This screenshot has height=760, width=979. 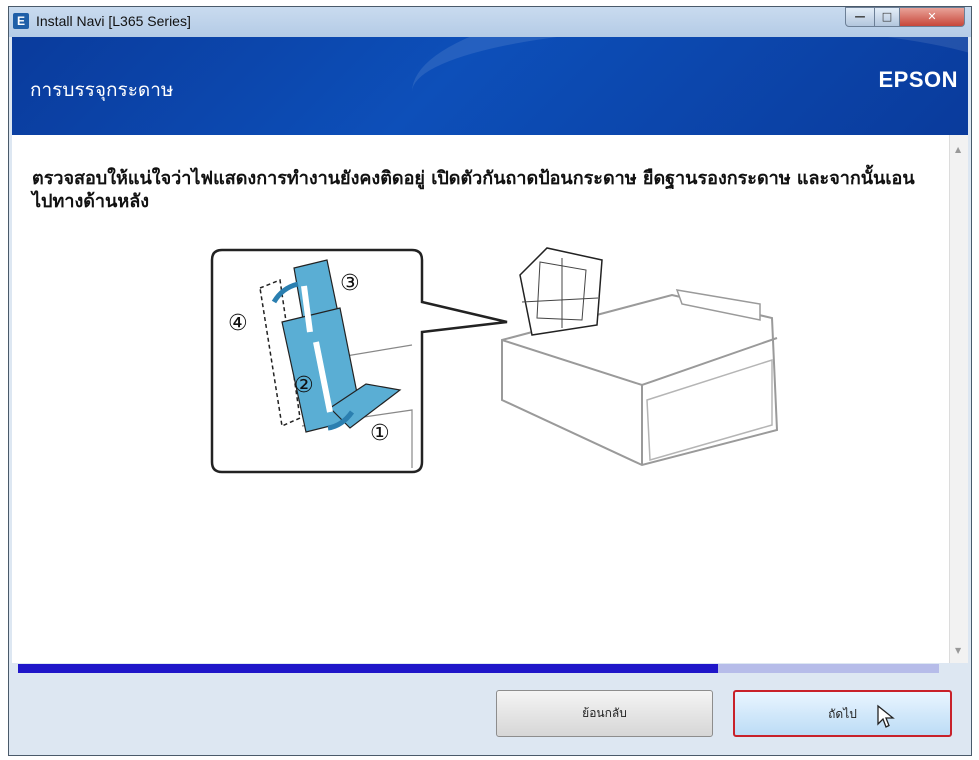 What do you see at coordinates (842, 713) in the screenshot?
I see `next-button: ถัดไป` at bounding box center [842, 713].